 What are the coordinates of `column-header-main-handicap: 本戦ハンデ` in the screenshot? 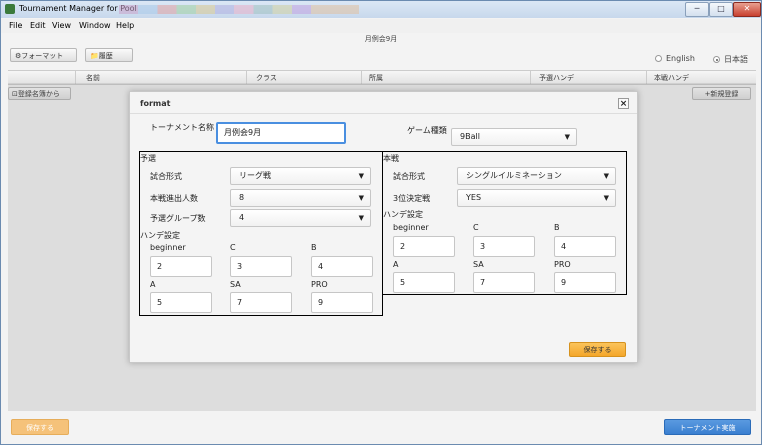 It's located at (671, 78).